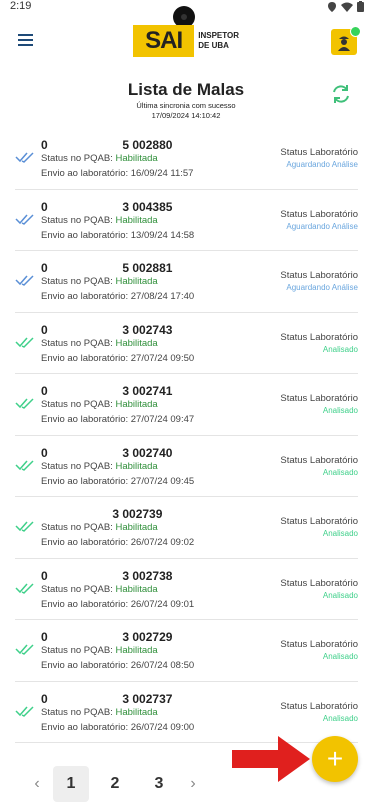 The image size is (372, 811). What do you see at coordinates (159, 784) in the screenshot?
I see `page-3-button: 3` at bounding box center [159, 784].